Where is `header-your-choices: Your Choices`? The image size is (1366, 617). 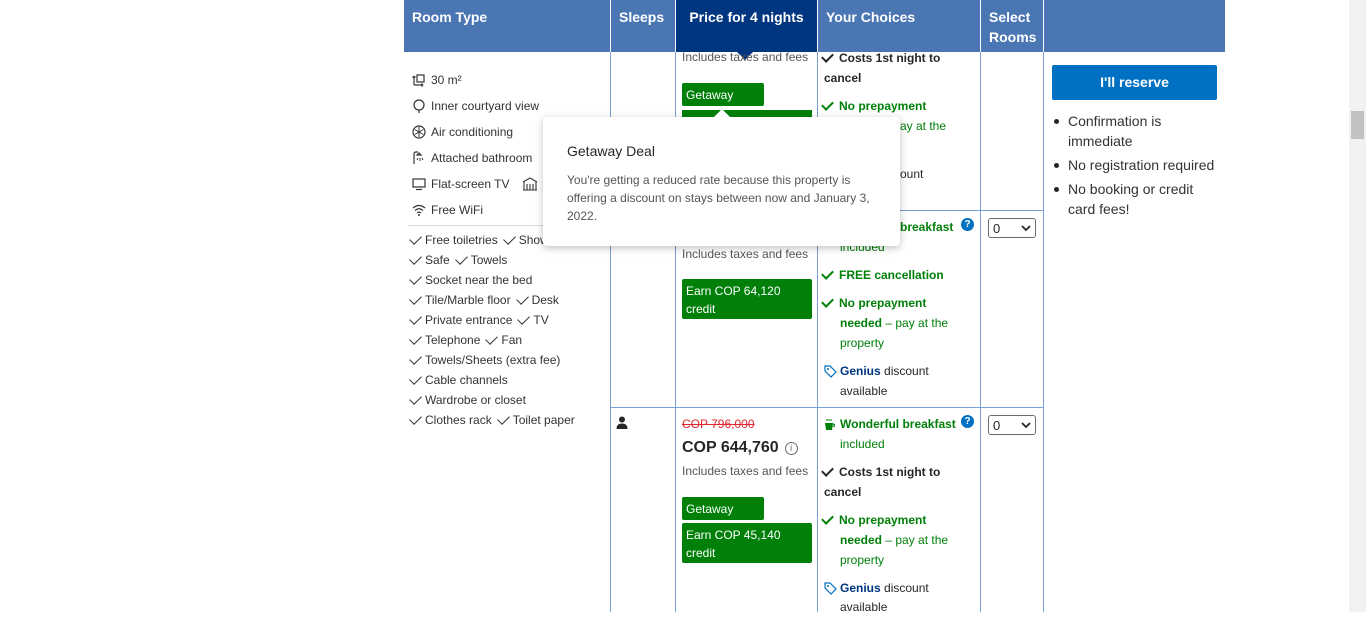
header-your-choices: Your Choices is located at coordinates (899, 26).